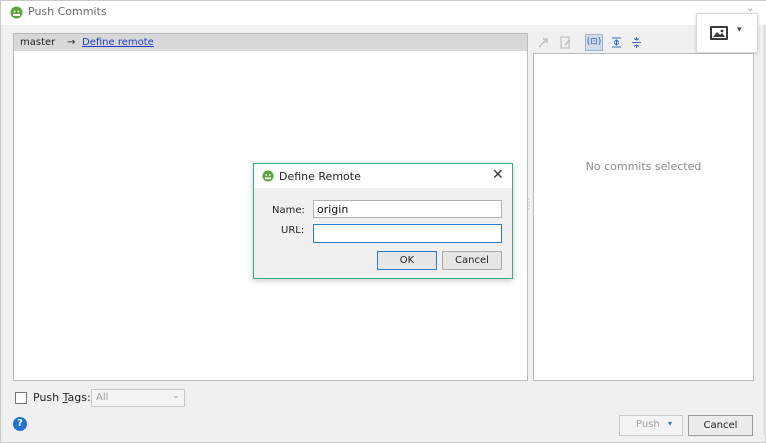 The image size is (766, 443). What do you see at coordinates (643, 166) in the screenshot?
I see `empty-state-text: No commits selected` at bounding box center [643, 166].